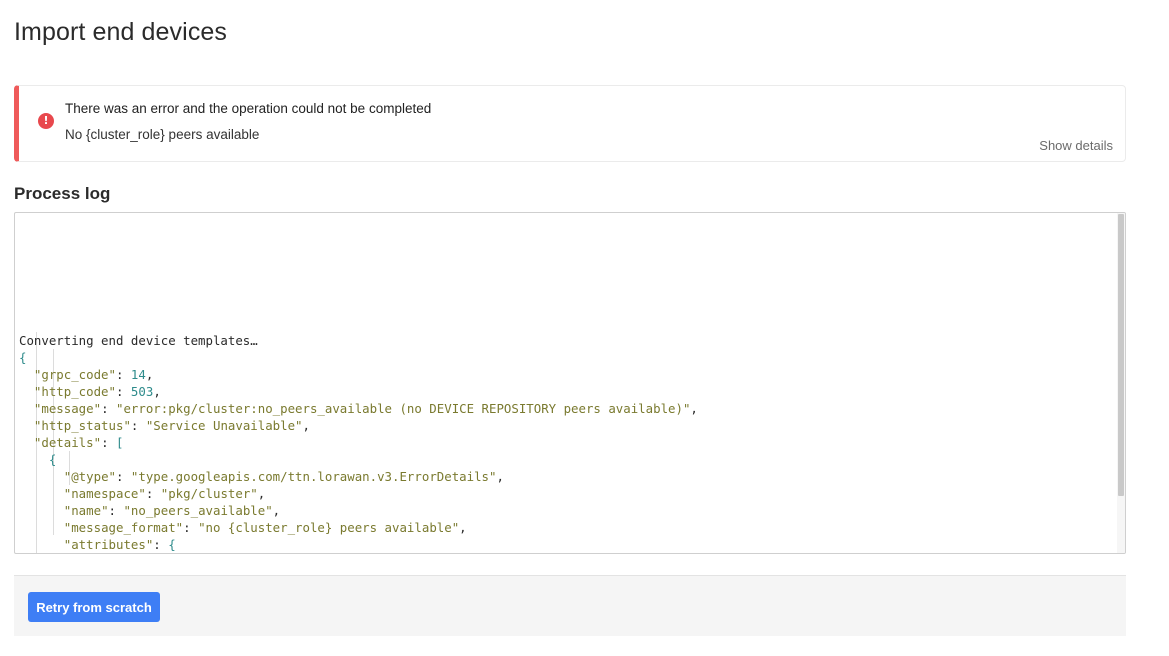  I want to click on error-message: No {cluster_role} peers available, so click(162, 134).